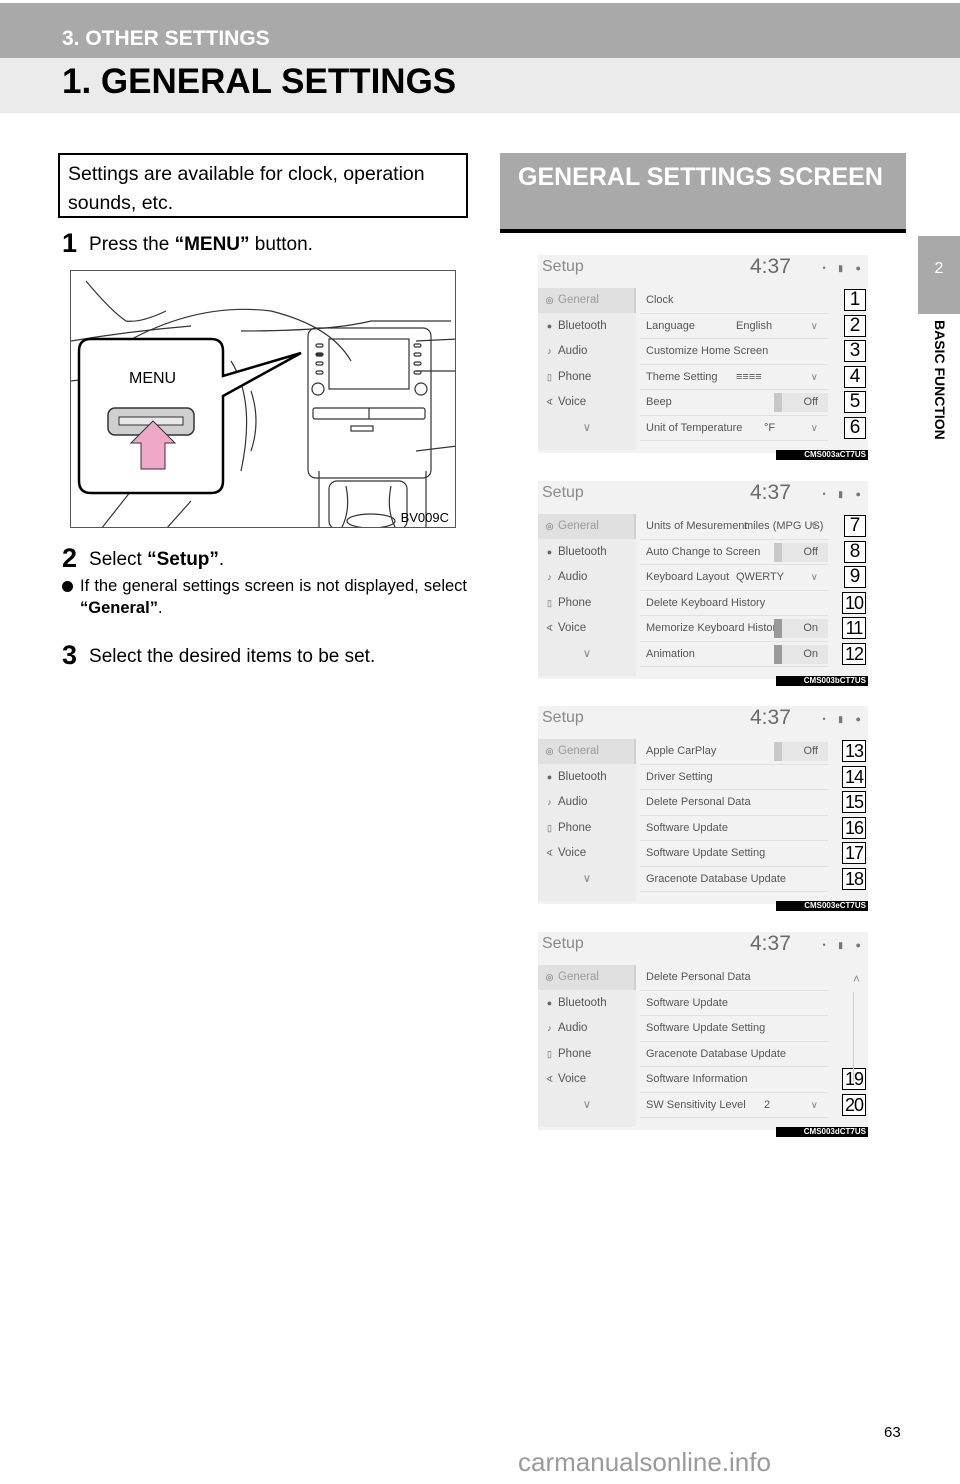 Image resolution: width=960 pixels, height=1484 pixels. Describe the element at coordinates (263, 403) in the screenshot. I see `dashboard-drawing: MENU` at that location.